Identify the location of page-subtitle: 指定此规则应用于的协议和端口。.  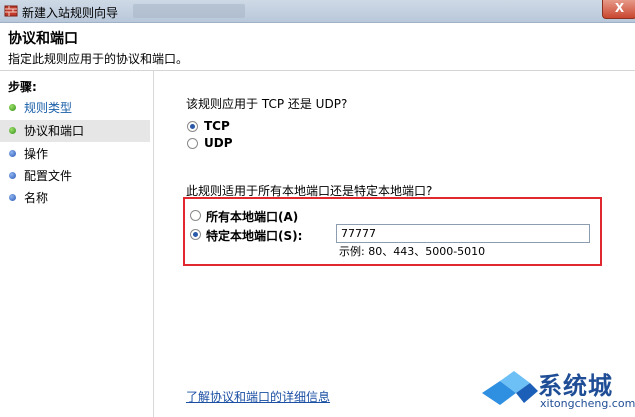
(98, 59).